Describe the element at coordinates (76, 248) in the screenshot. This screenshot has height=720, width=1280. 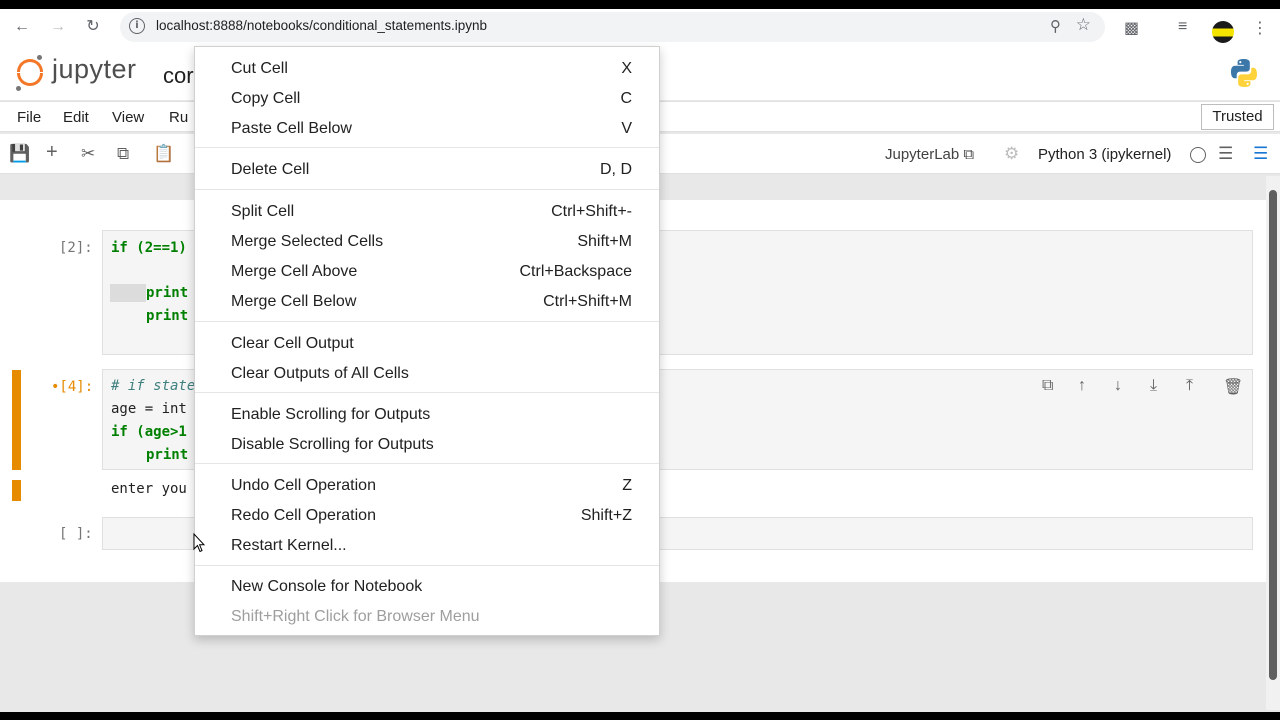
I see `cell-prompt: [2]:` at that location.